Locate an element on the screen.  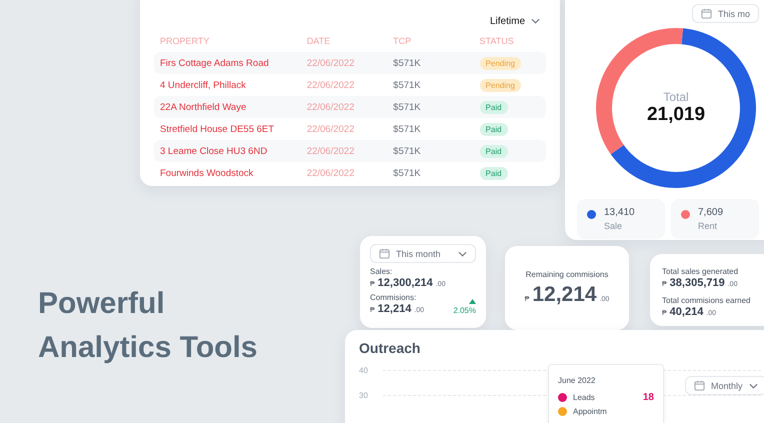
column-header: PROPERTY is located at coordinates (185, 41).